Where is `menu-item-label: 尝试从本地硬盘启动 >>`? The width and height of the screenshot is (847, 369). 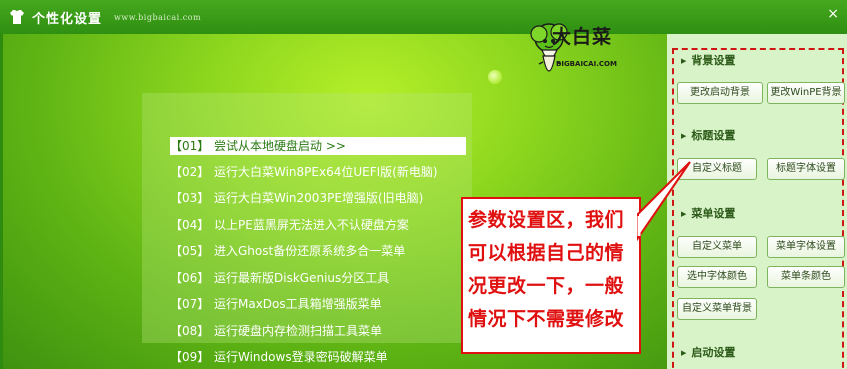
menu-item-label: 尝试从本地硬盘启动 >> is located at coordinates (280, 146).